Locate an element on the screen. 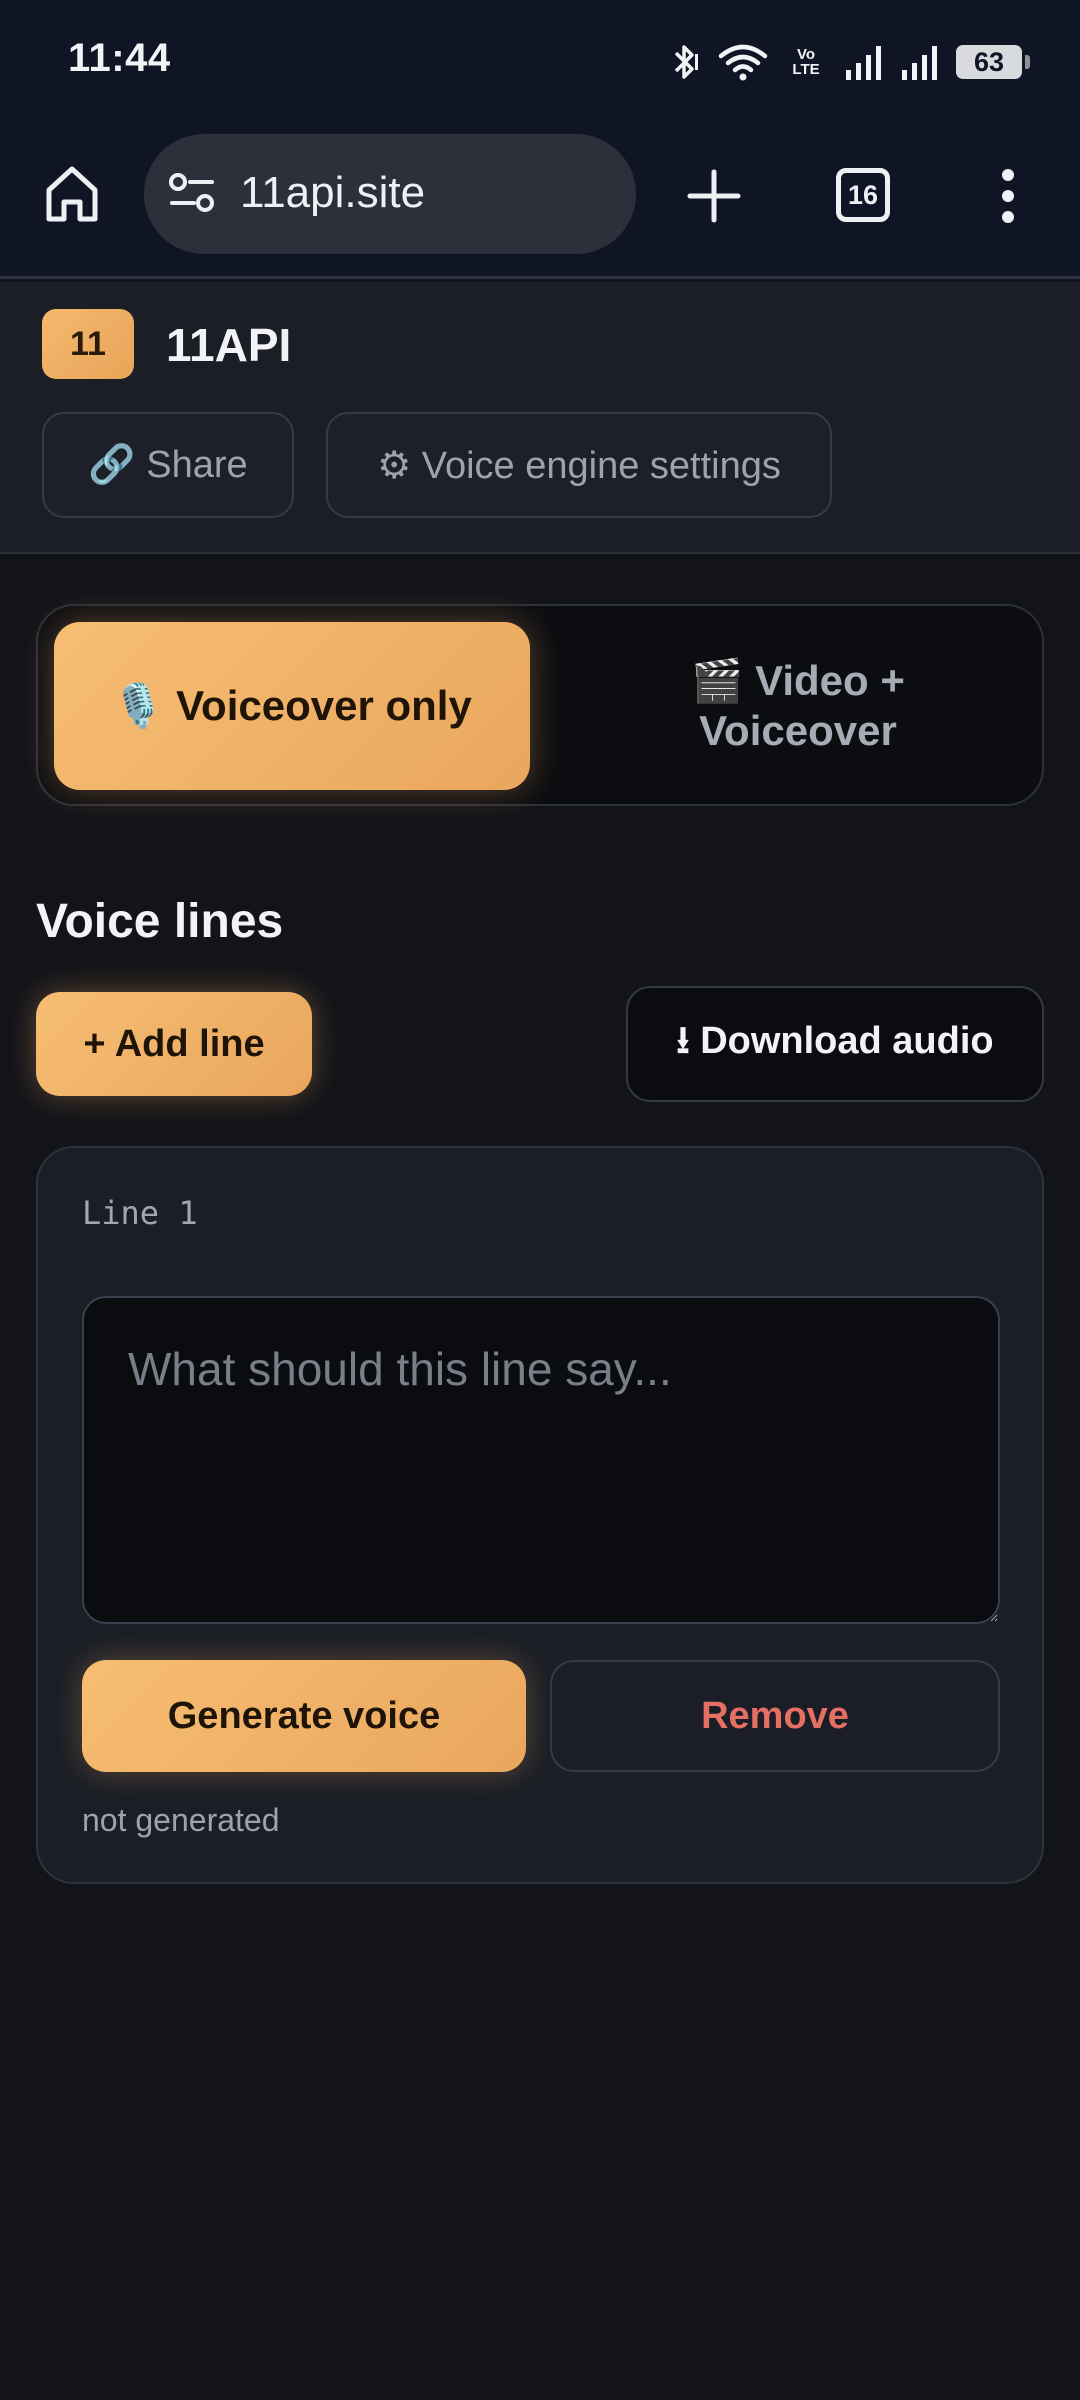 The height and width of the screenshot is (2400, 1080). brand-name: 11API is located at coordinates (229, 345).